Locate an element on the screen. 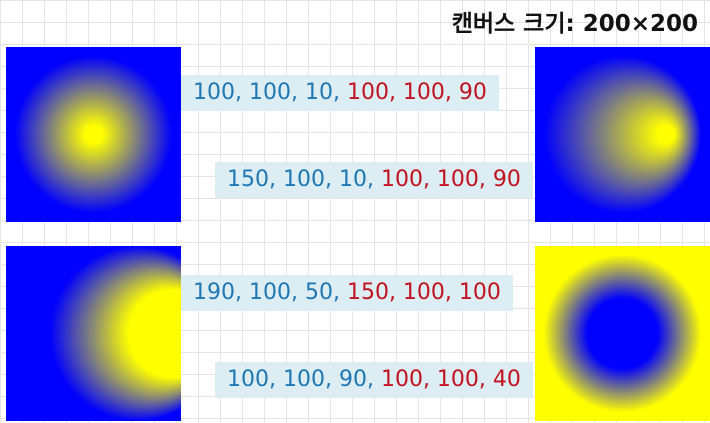 The width and height of the screenshot is (710, 423). start-circle-params: 190, 100, 50 is located at coordinates (263, 292).